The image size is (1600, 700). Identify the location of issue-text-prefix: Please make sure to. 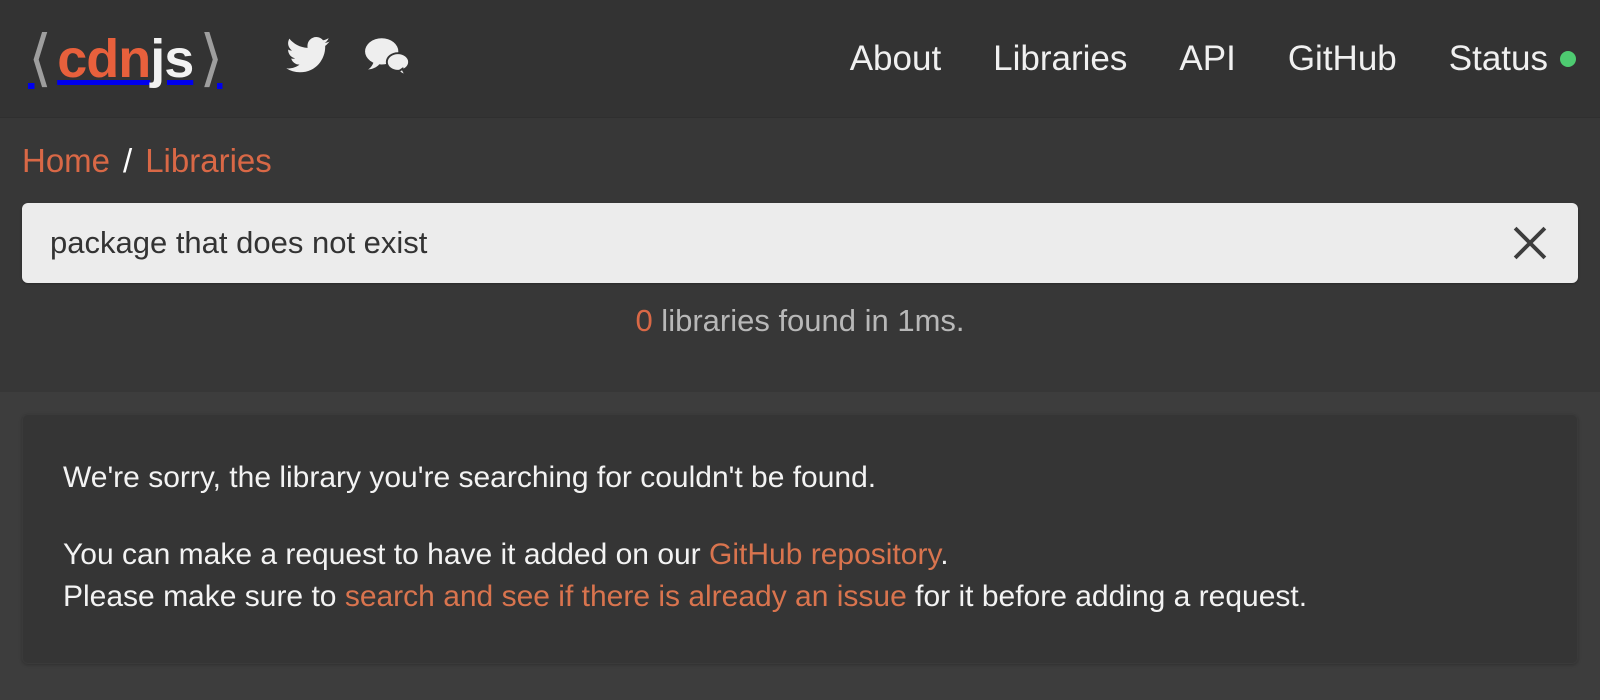
(204, 596).